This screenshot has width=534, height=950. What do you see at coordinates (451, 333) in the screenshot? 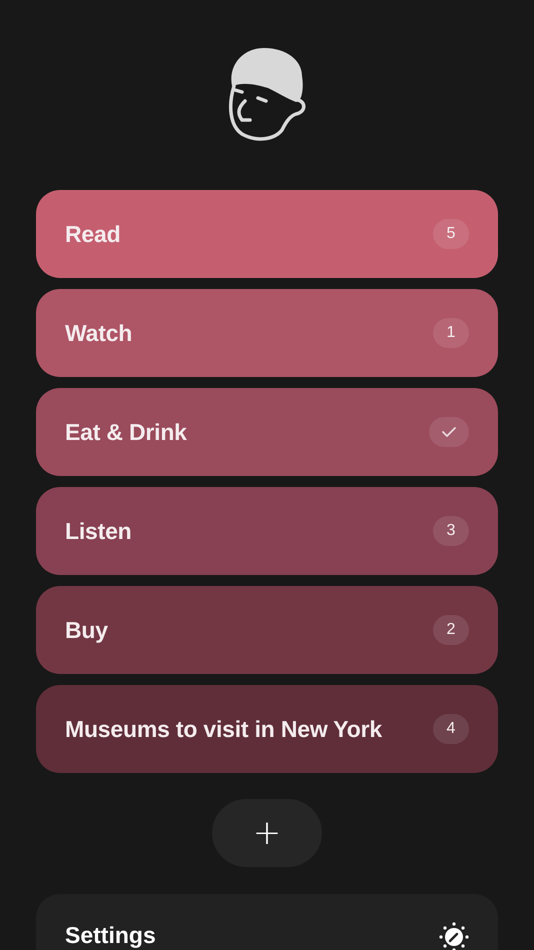
I see `count-badge: 1` at bounding box center [451, 333].